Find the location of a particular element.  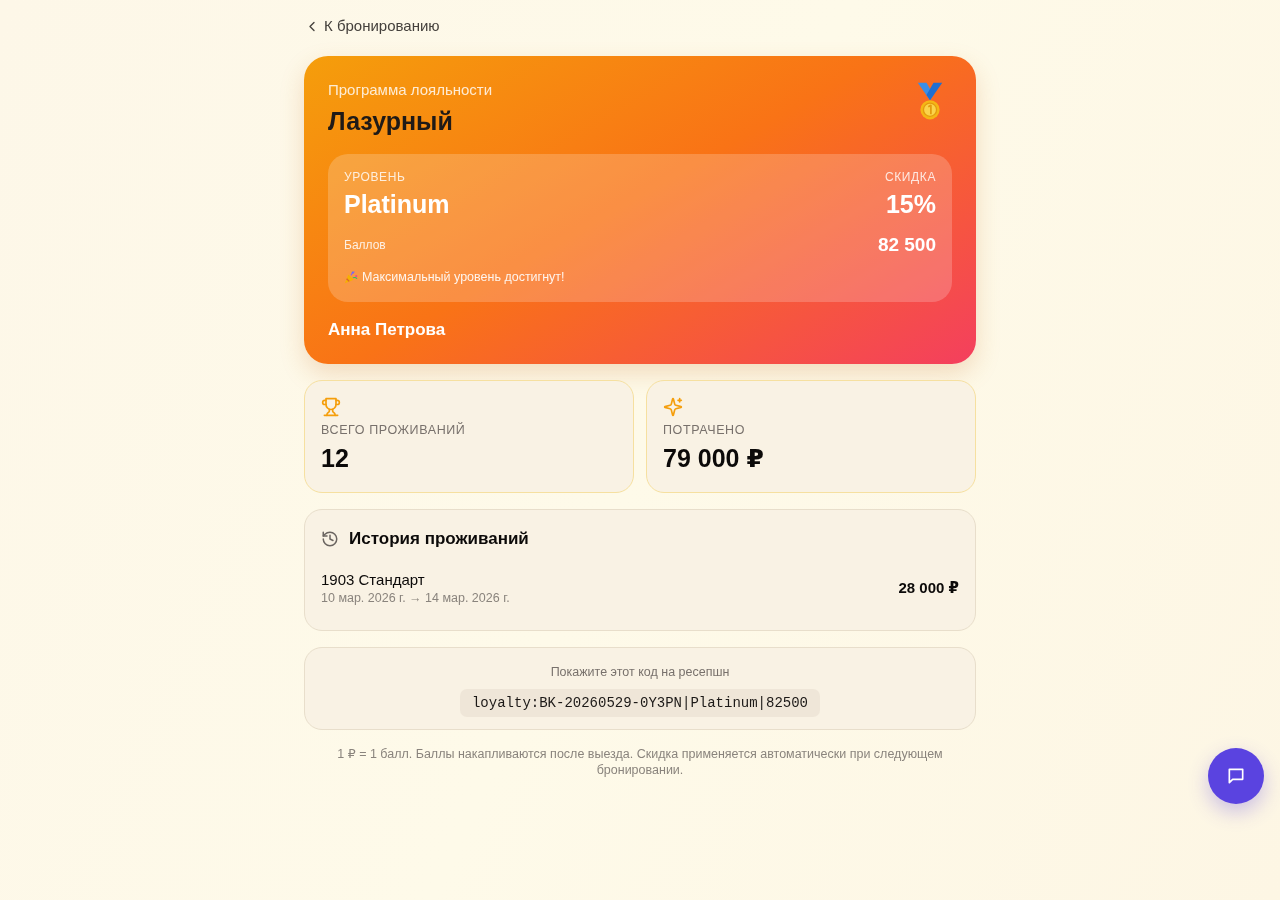

chat-icon is located at coordinates (1236, 776).